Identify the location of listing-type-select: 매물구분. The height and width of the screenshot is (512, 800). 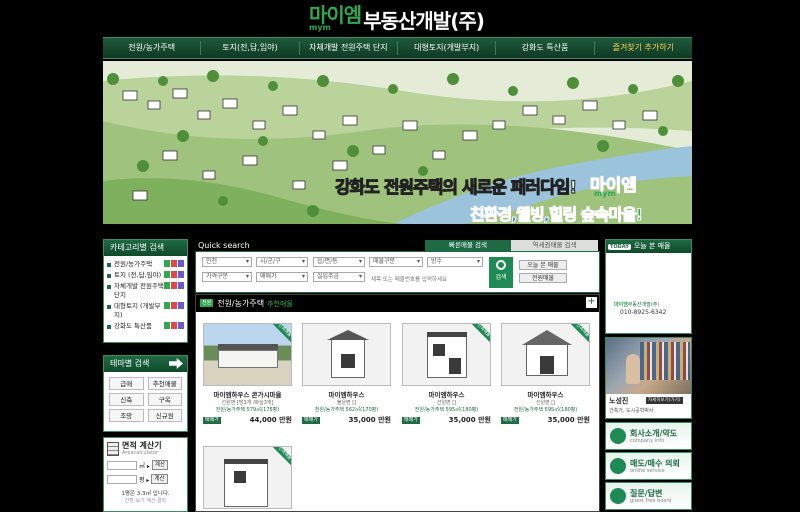
(396, 262).